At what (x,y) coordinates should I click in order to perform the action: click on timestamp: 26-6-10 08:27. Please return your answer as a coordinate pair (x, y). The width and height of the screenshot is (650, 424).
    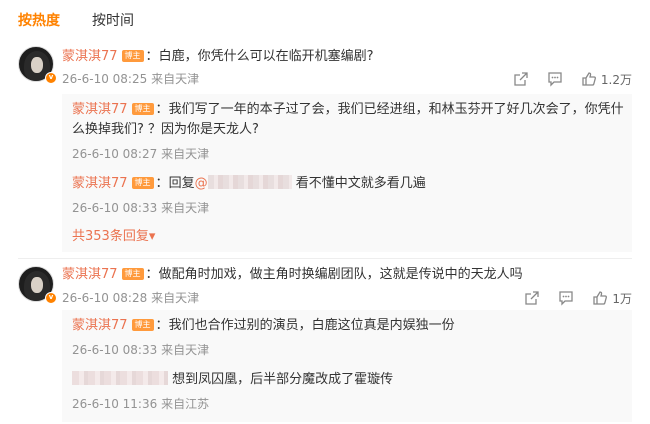
    Looking at the image, I should click on (115, 154).